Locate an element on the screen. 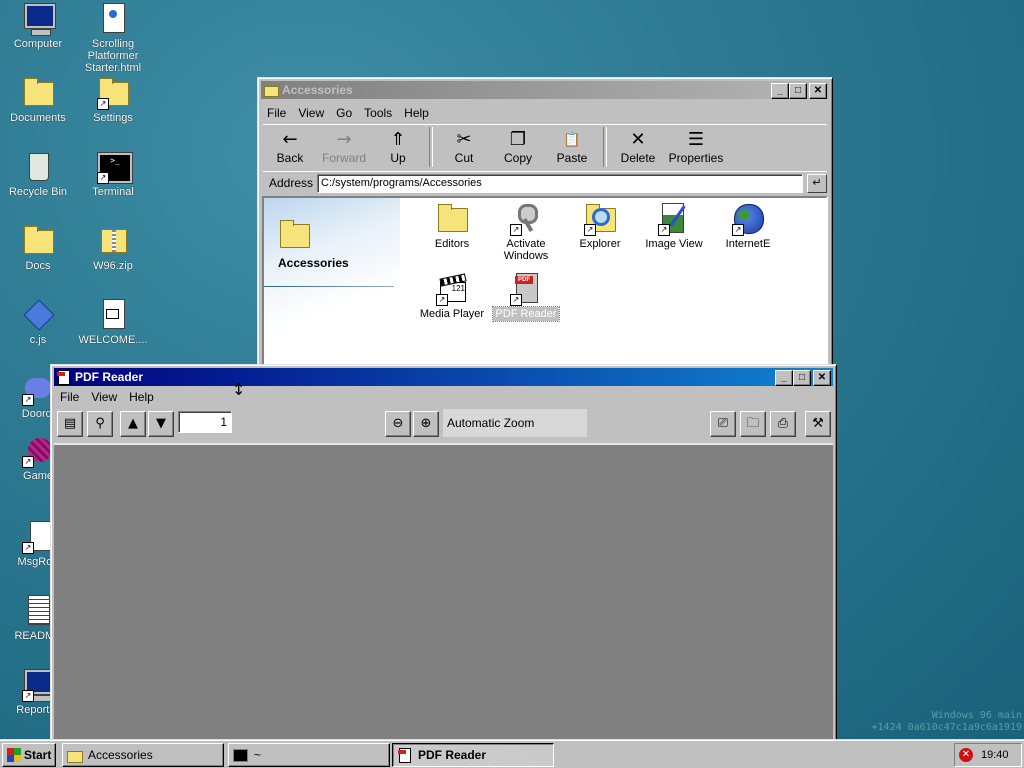  tools-icon: ⚒ is located at coordinates (818, 423).